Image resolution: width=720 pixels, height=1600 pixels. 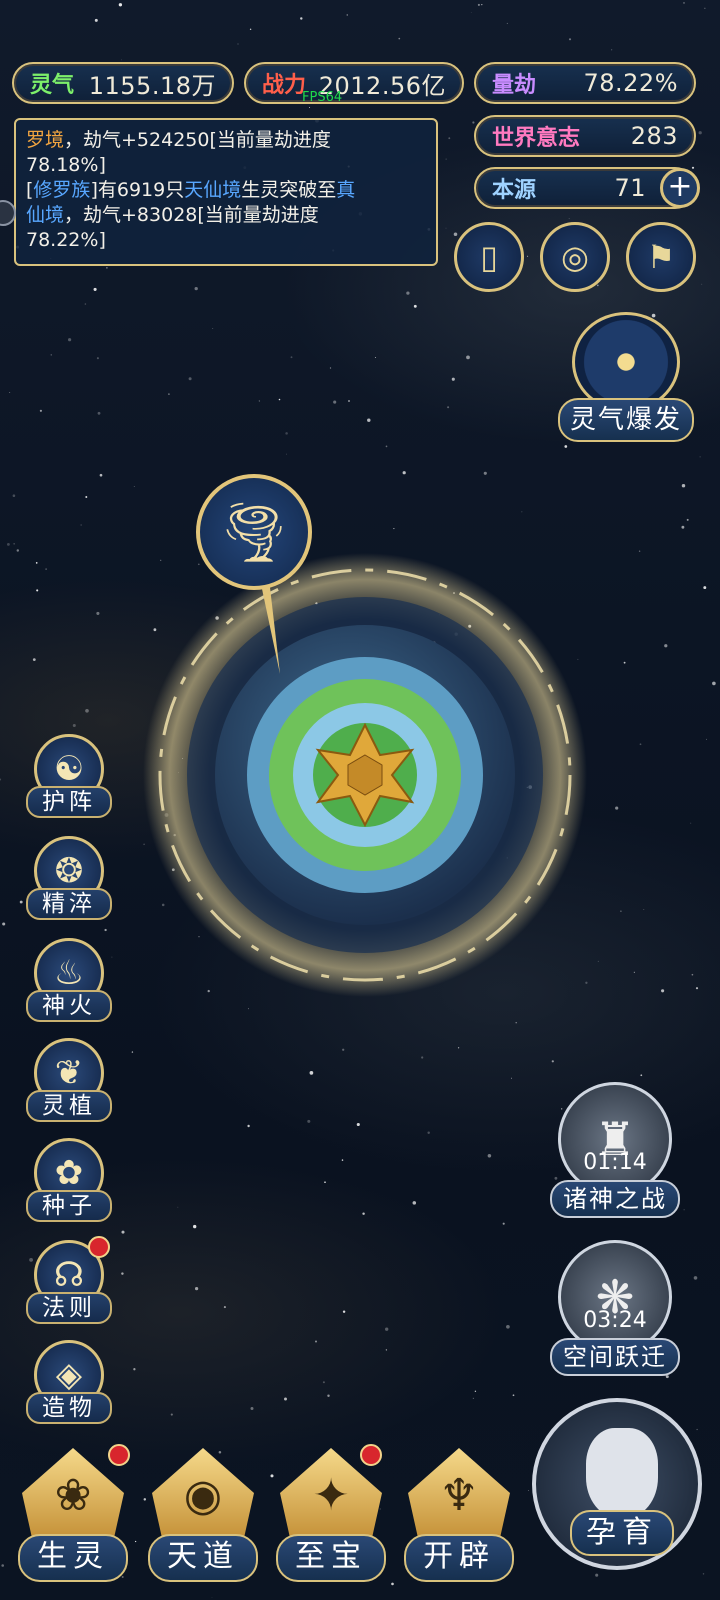 I want to click on card-icon: ▯, so click(x=489, y=257).